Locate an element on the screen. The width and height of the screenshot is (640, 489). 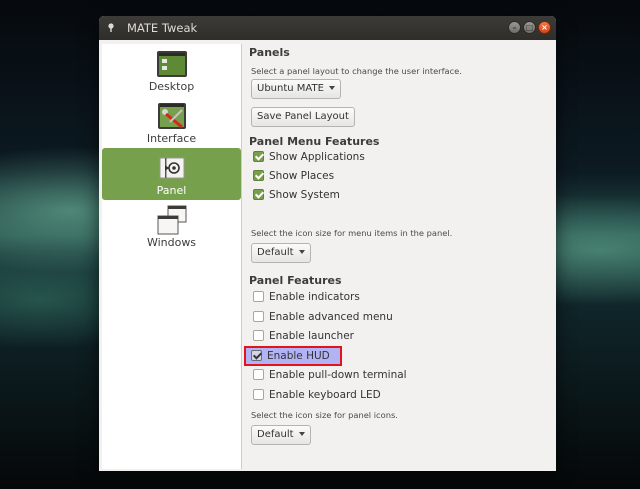
enable-pull-down-terminal-checkbox: Enable pull-down terminal is located at coordinates (330, 375).